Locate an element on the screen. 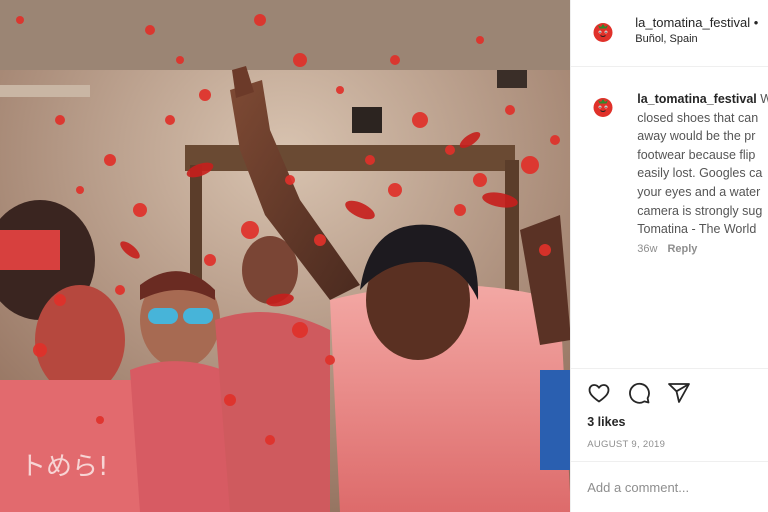 This screenshot has width=768, height=512. post-date: AUGUST 9, 2019 is located at coordinates (626, 444).